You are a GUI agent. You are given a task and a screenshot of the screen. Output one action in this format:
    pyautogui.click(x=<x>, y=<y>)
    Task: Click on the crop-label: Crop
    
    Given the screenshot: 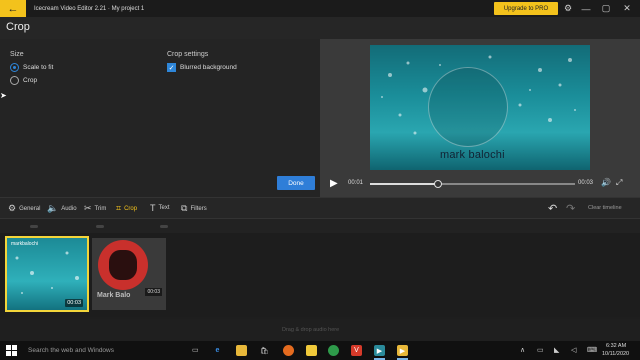 What is the action you would take?
    pyautogui.click(x=30, y=80)
    